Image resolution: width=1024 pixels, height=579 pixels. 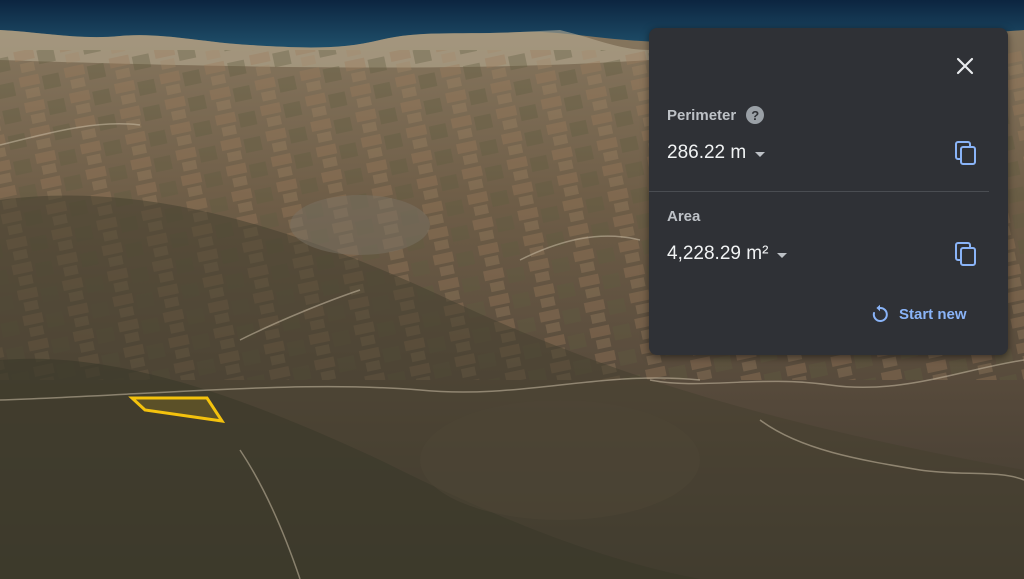 I want to click on perimeter-unit-dropdown: 286.22 m, so click(x=716, y=153).